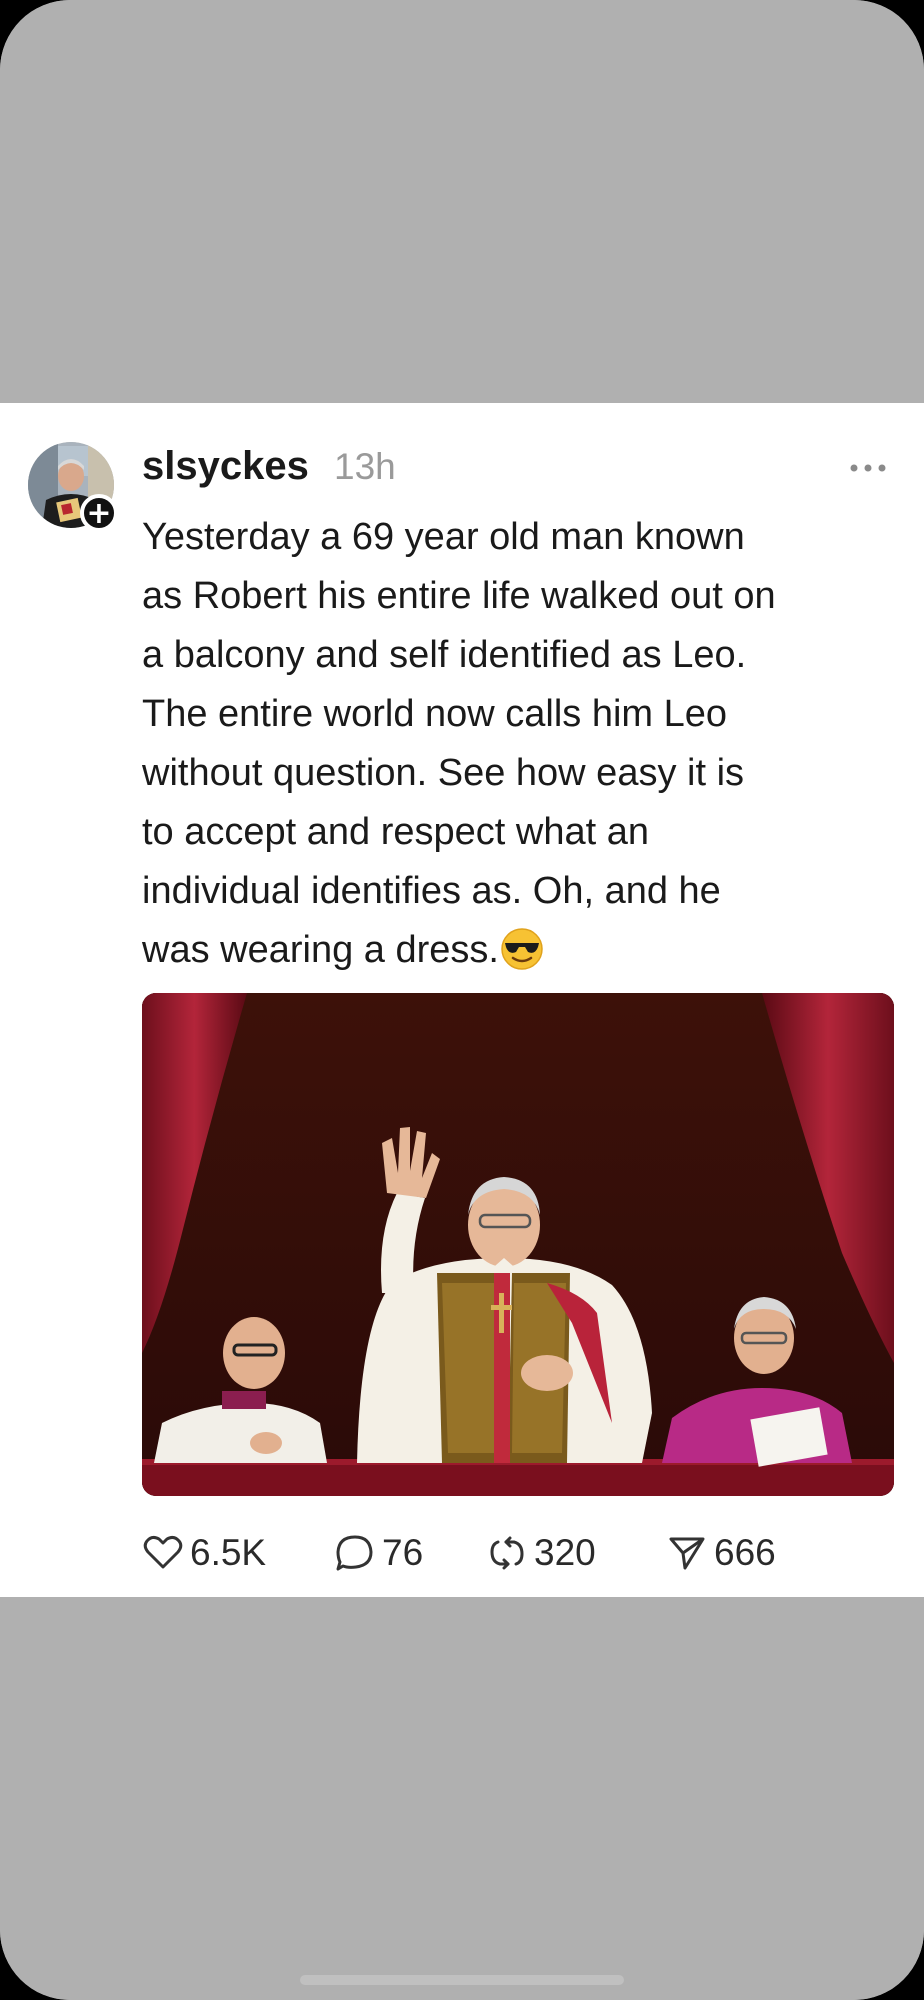  What do you see at coordinates (378, 1553) in the screenshot?
I see `reply-button: 76` at bounding box center [378, 1553].